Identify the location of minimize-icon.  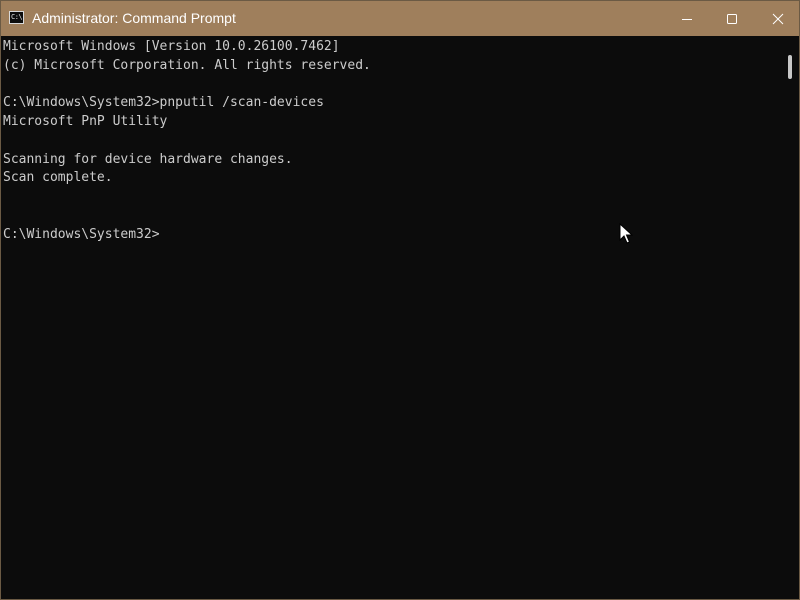
(687, 19).